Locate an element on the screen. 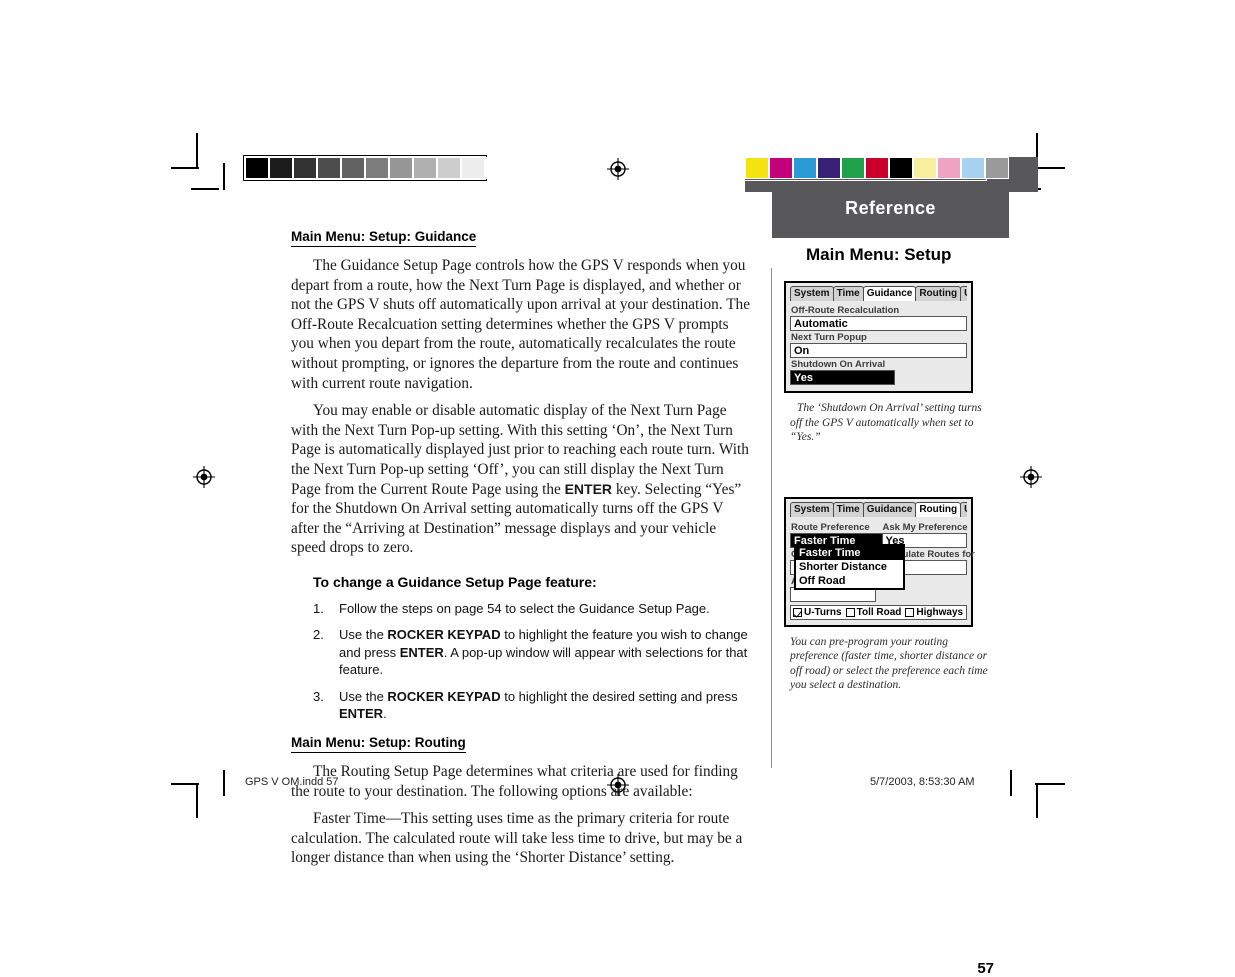 Image resolution: width=1235 pixels, height=977 pixels. gps-field-value: Automatic is located at coordinates (878, 323).